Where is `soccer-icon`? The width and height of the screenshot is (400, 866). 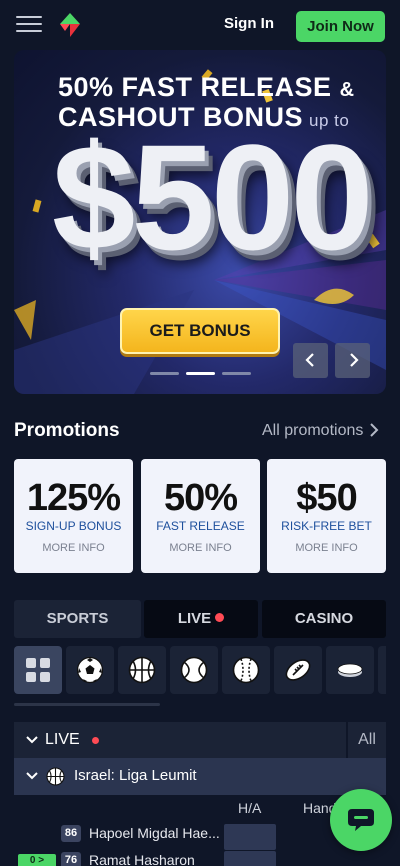 soccer-icon is located at coordinates (90, 670).